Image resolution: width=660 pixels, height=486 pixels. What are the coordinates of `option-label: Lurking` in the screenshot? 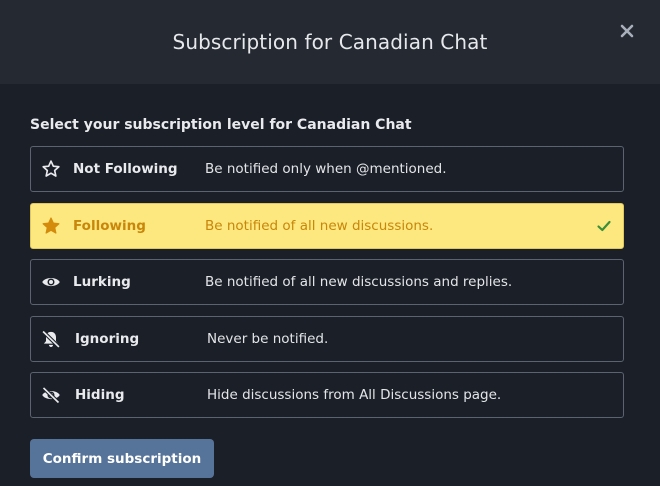 It's located at (102, 282).